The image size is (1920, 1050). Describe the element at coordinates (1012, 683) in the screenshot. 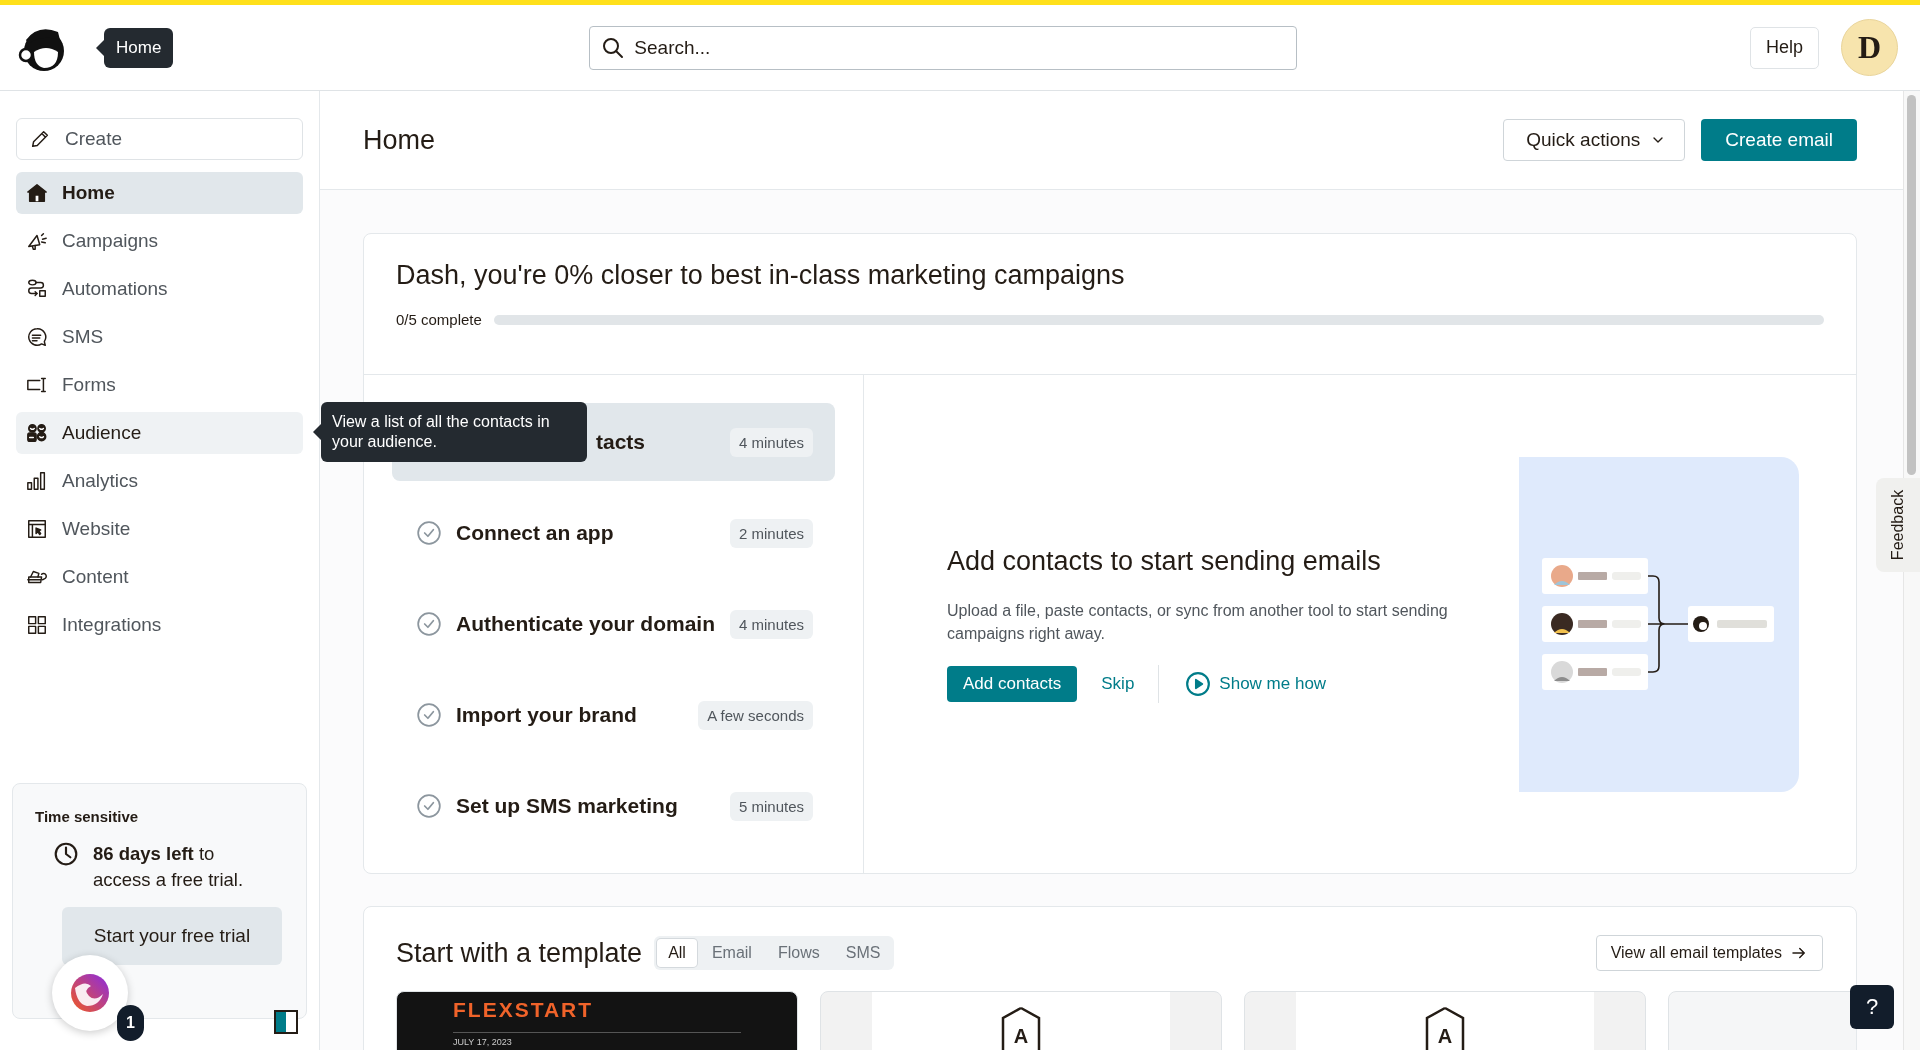

I see `add-contacts-button: Add contacts` at that location.